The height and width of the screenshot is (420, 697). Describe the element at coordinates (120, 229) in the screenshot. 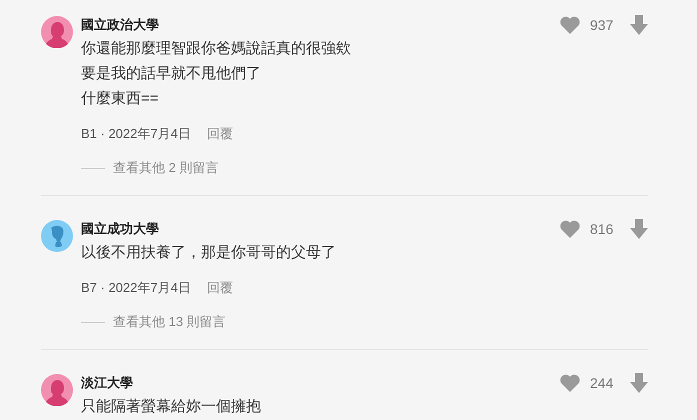

I see `author-name: 國立成功大學` at that location.